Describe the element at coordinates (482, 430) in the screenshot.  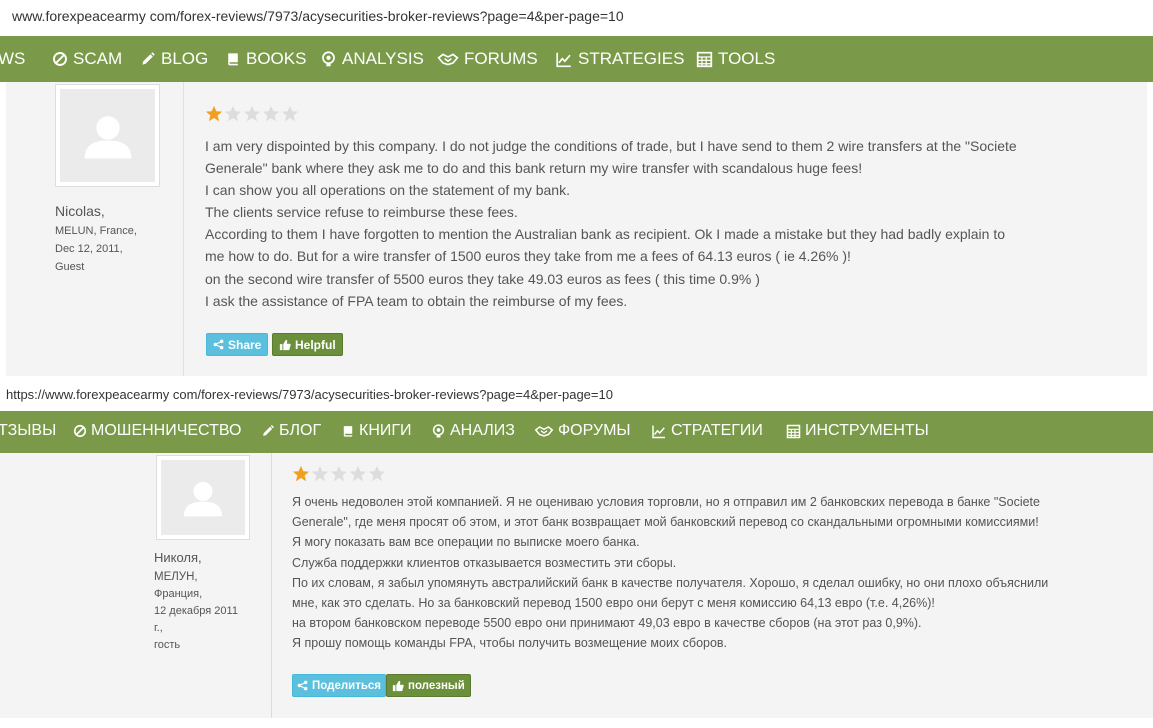
I see `nav-label: АНАЛИЗ` at that location.